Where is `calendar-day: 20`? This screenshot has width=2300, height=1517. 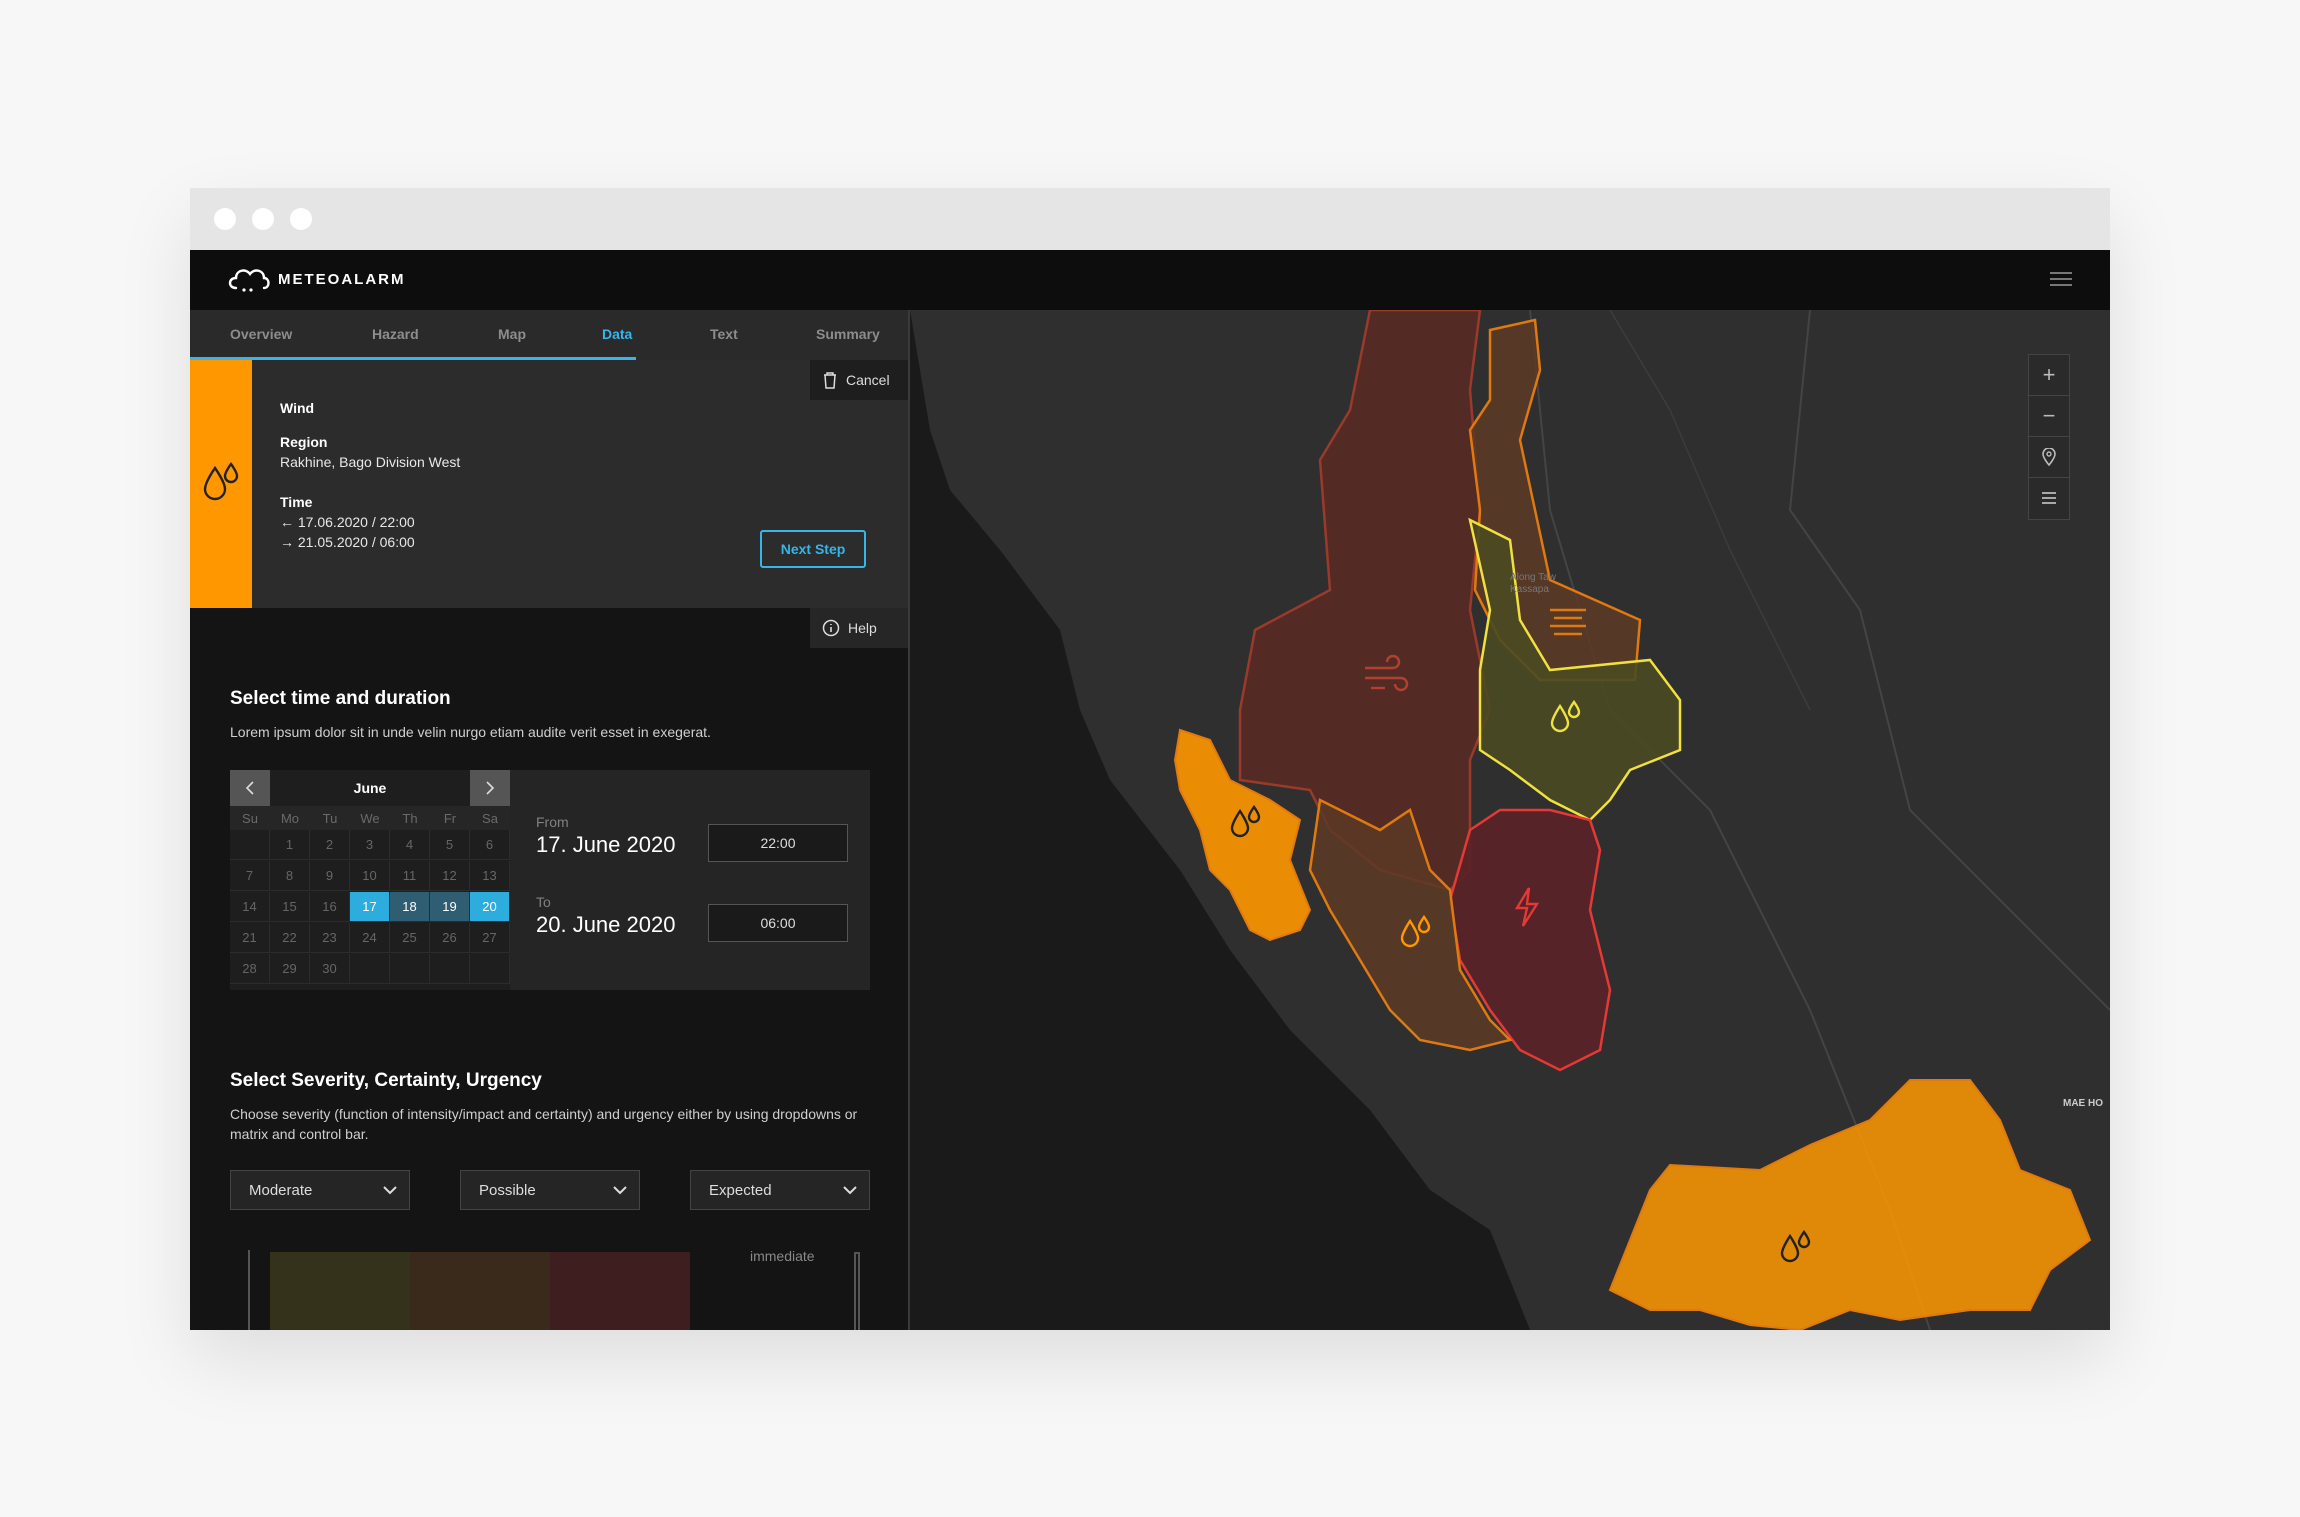 calendar-day: 20 is located at coordinates (490, 907).